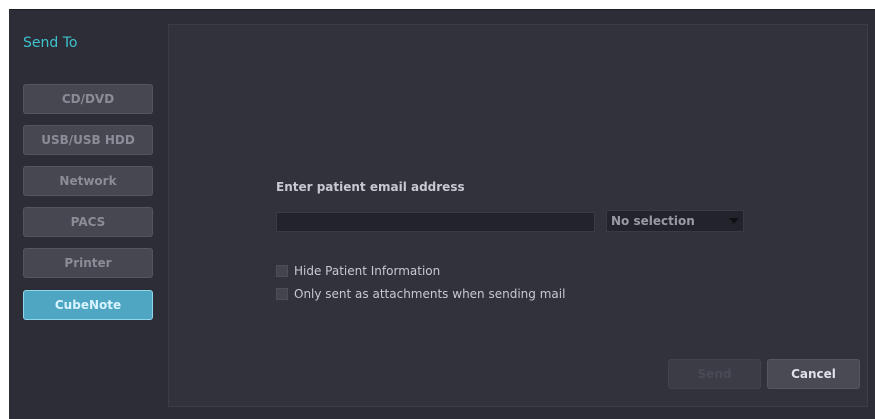 The height and width of the screenshot is (419, 875). What do you see at coordinates (813, 374) in the screenshot?
I see `cancel-button: Cancel` at bounding box center [813, 374].